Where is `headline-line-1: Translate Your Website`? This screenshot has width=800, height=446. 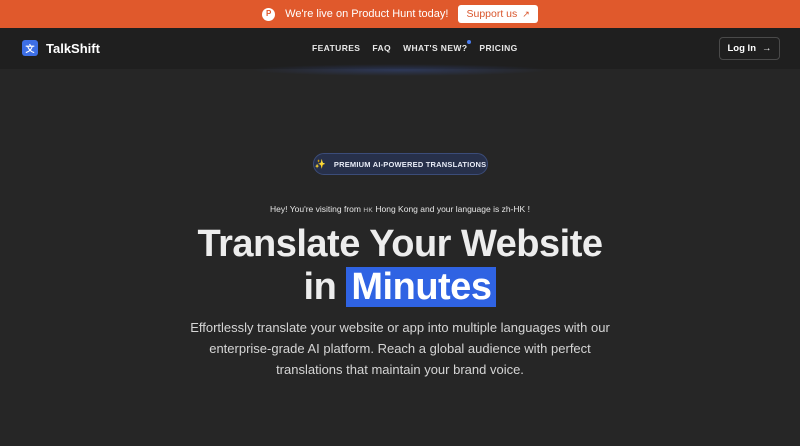 headline-line-1: Translate Your Website is located at coordinates (400, 244).